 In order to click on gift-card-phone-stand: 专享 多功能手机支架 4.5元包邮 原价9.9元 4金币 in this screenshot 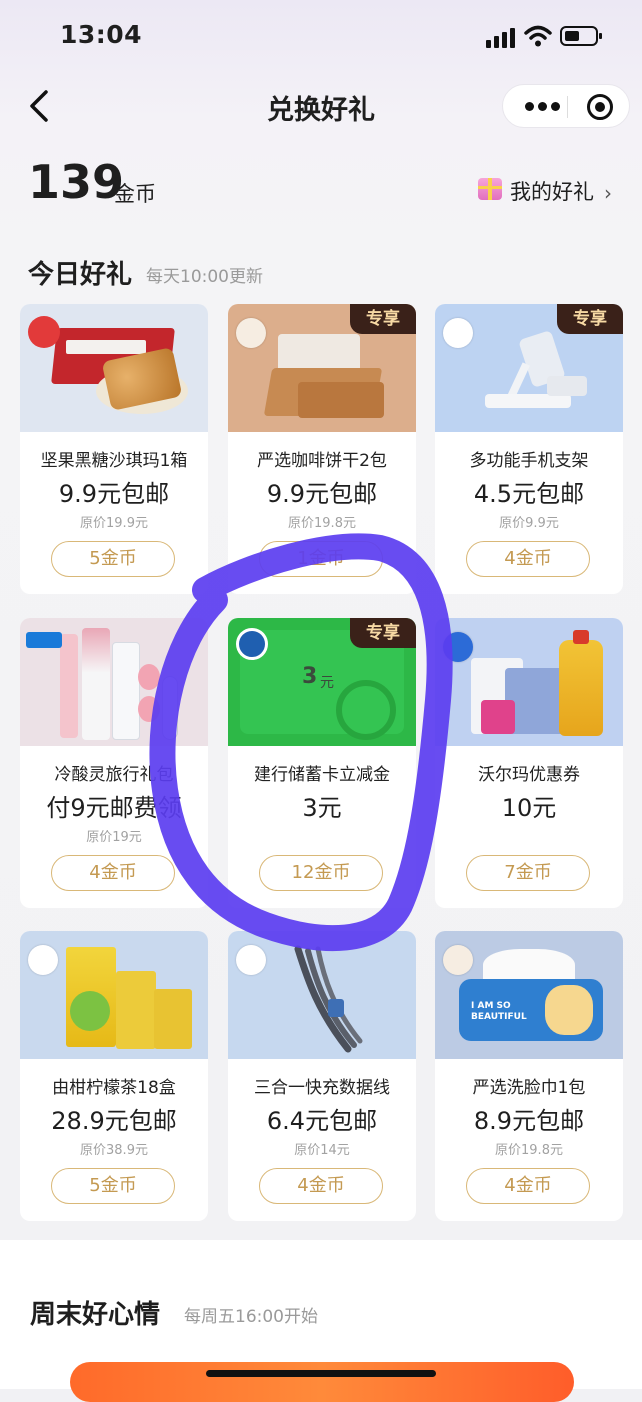, I will do `click(529, 449)`.